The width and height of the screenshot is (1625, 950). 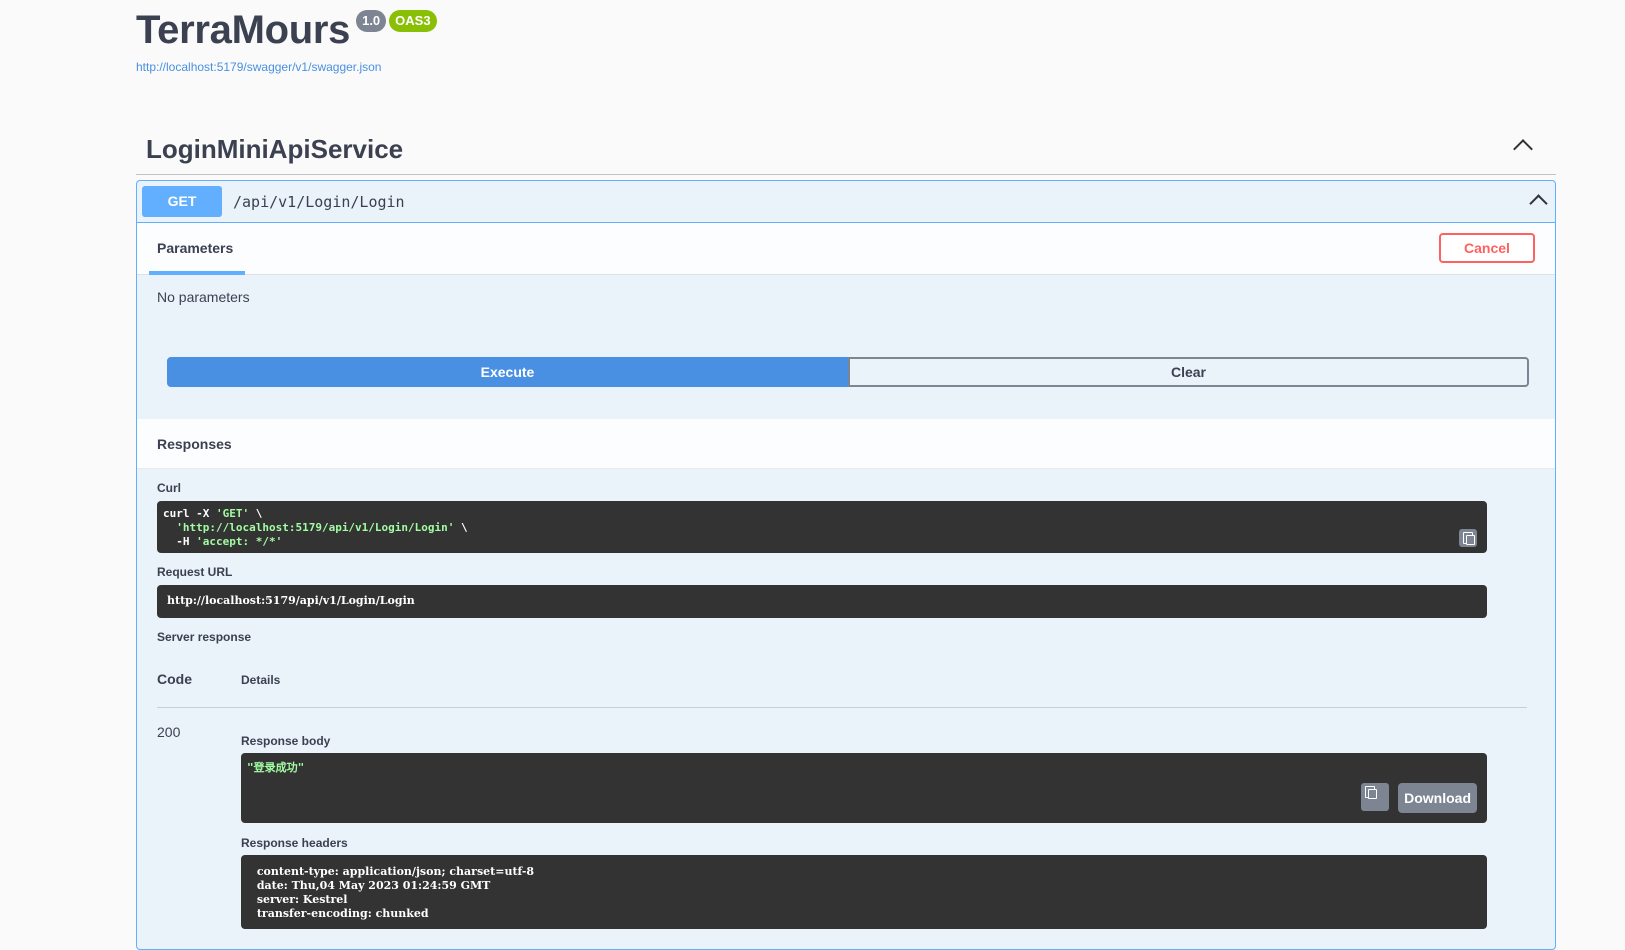 I want to click on no-parameters-text: No parameters, so click(x=203, y=297).